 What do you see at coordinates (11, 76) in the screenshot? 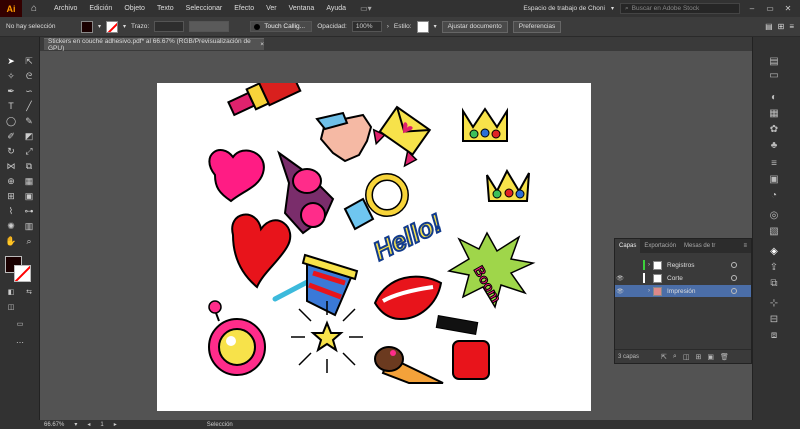
I see `magic-wand-icon: ✧` at bounding box center [11, 76].